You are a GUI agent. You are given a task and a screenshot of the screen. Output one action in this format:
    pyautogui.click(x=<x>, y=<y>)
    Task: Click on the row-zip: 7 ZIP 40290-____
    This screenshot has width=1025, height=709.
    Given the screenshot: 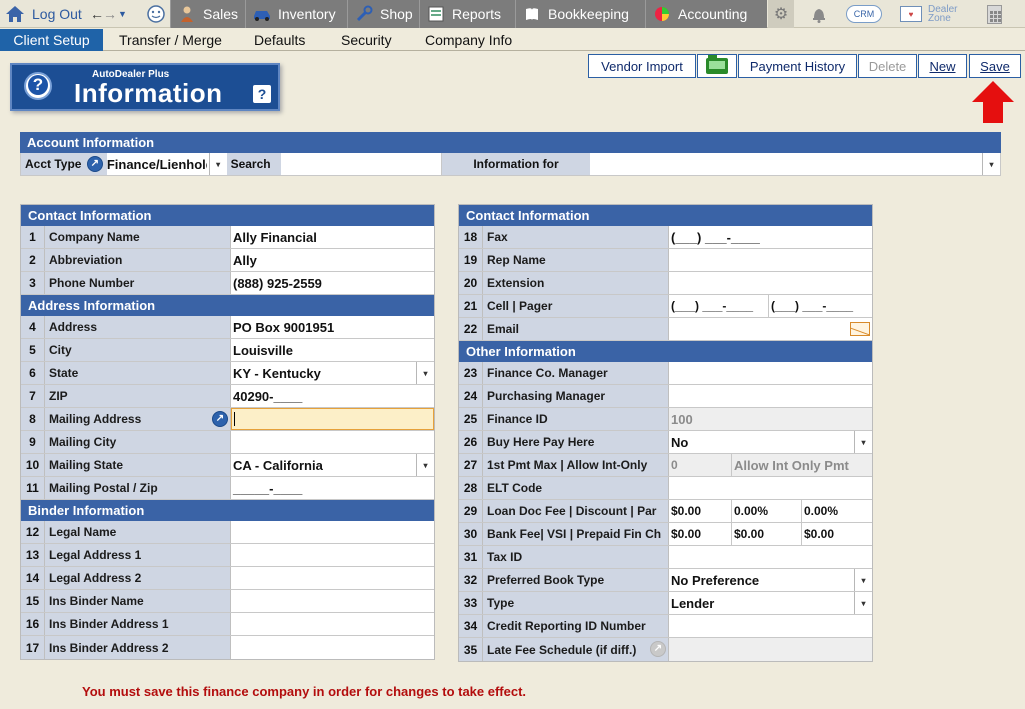 What is the action you would take?
    pyautogui.click(x=227, y=396)
    